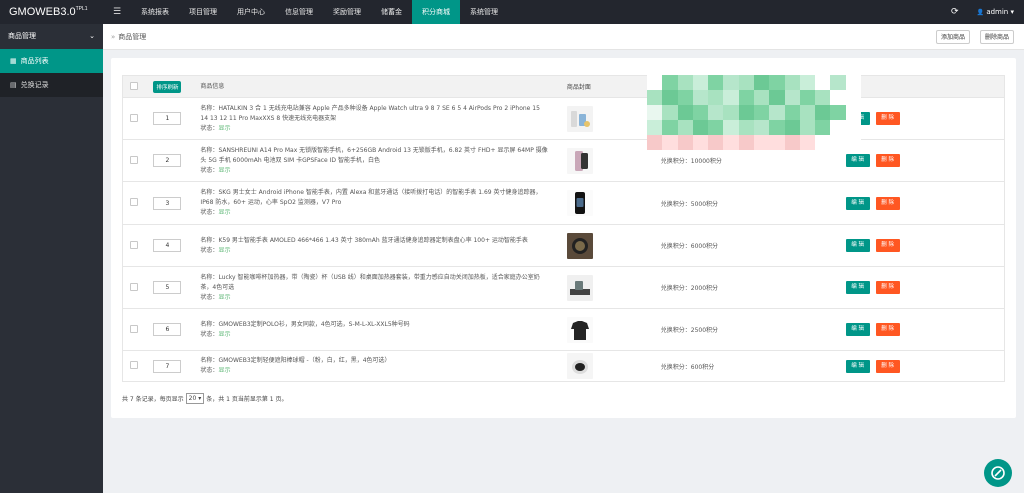 This screenshot has width=1024, height=493. Describe the element at coordinates (953, 37) in the screenshot. I see `add-goods-button: 添加商品` at that location.